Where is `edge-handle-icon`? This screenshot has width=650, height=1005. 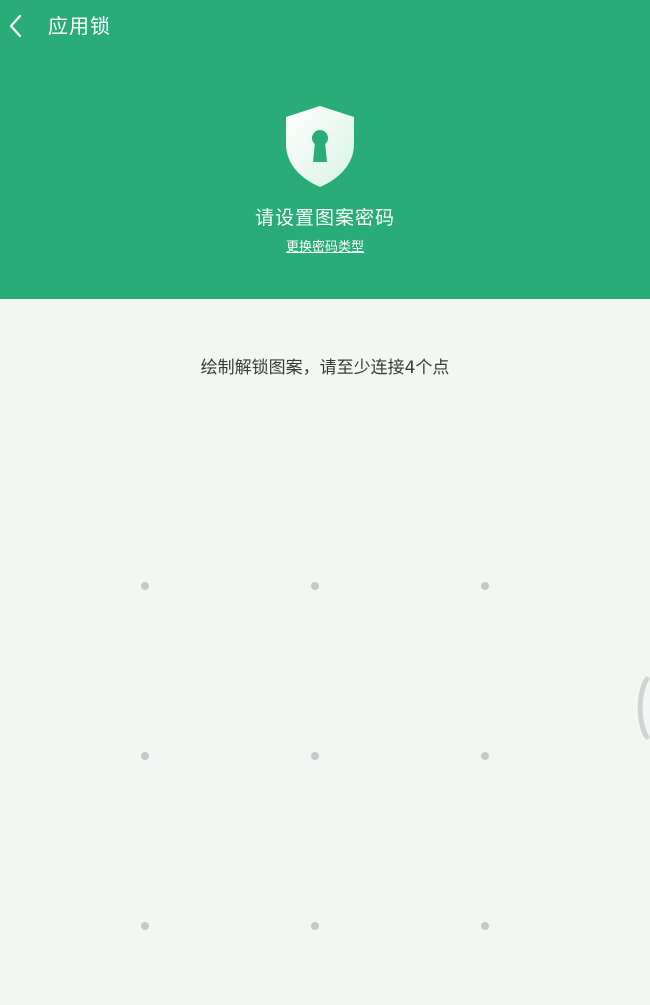 edge-handle-icon is located at coordinates (641, 708).